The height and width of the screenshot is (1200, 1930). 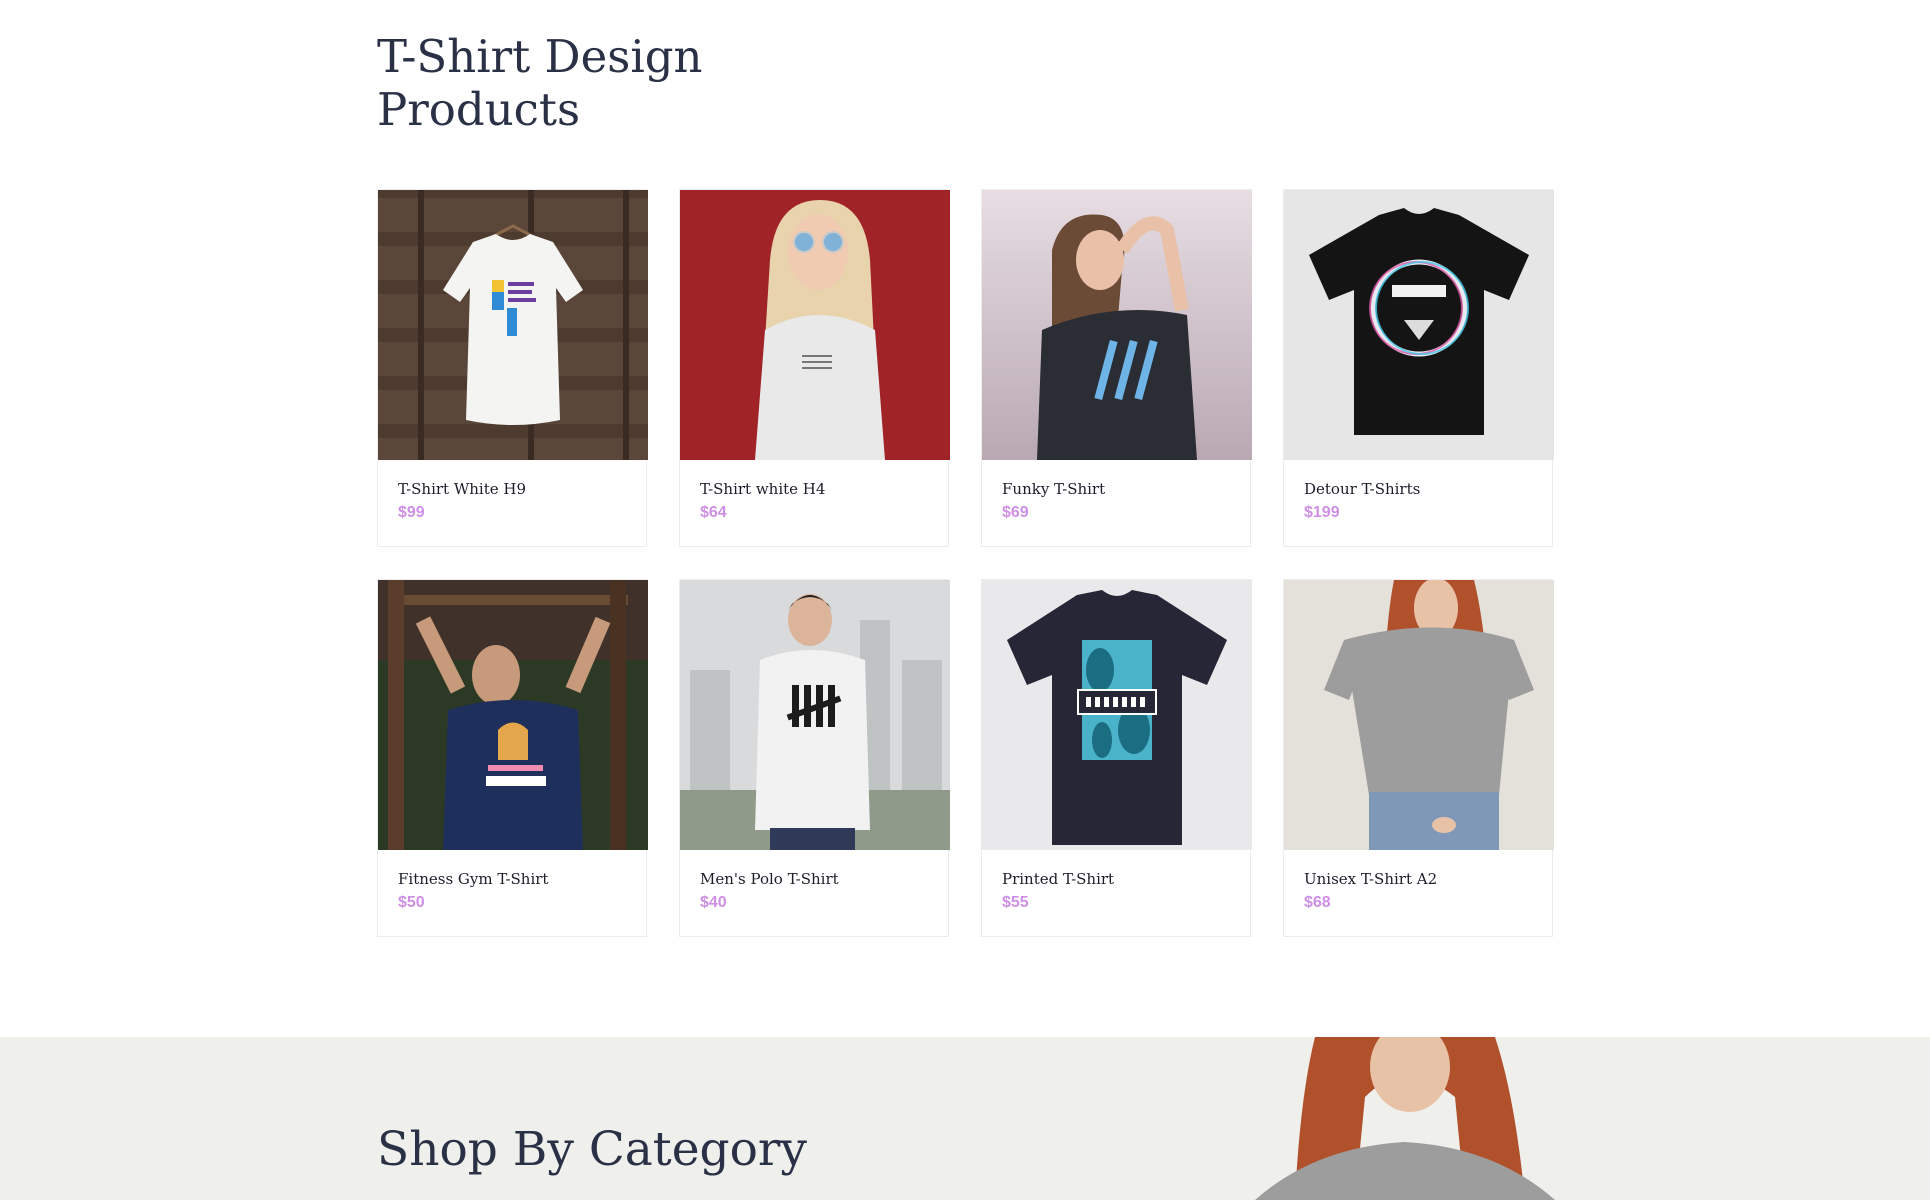 What do you see at coordinates (1405, 1118) in the screenshot?
I see `category-banner-image` at bounding box center [1405, 1118].